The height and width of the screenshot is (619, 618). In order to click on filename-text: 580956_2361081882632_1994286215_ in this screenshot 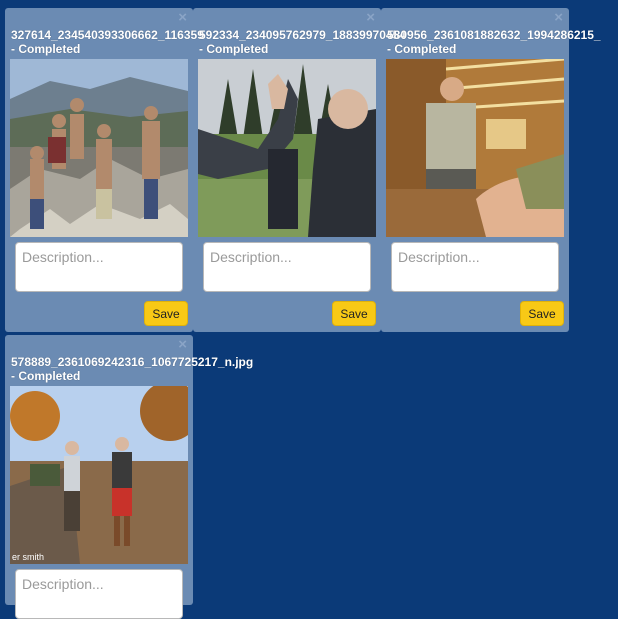, I will do `click(494, 35)`.